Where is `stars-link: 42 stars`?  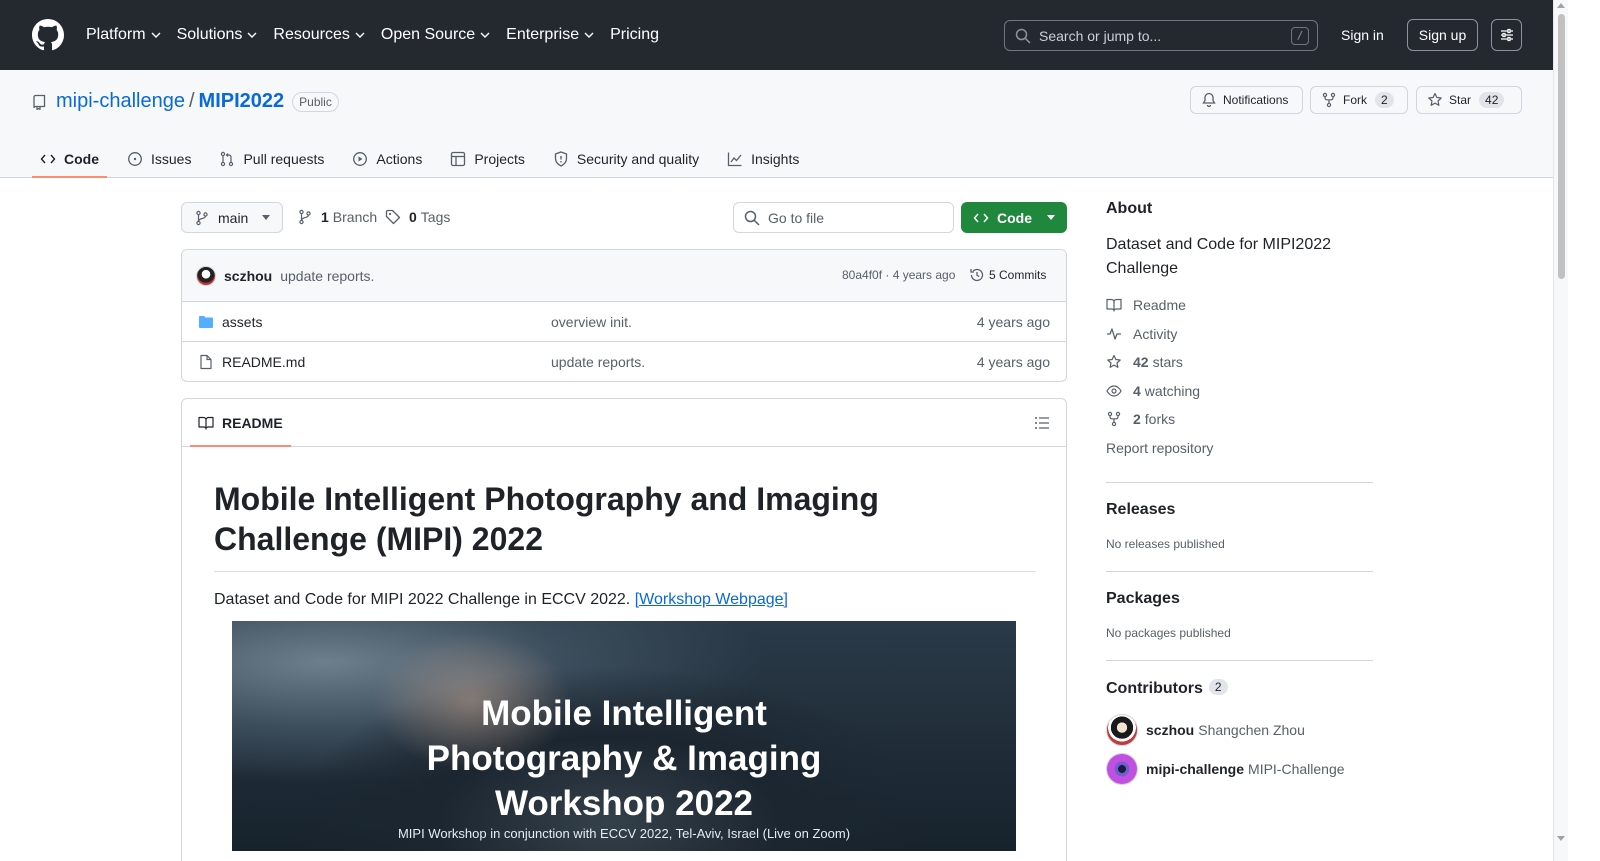 stars-link: 42 stars is located at coordinates (1239, 362).